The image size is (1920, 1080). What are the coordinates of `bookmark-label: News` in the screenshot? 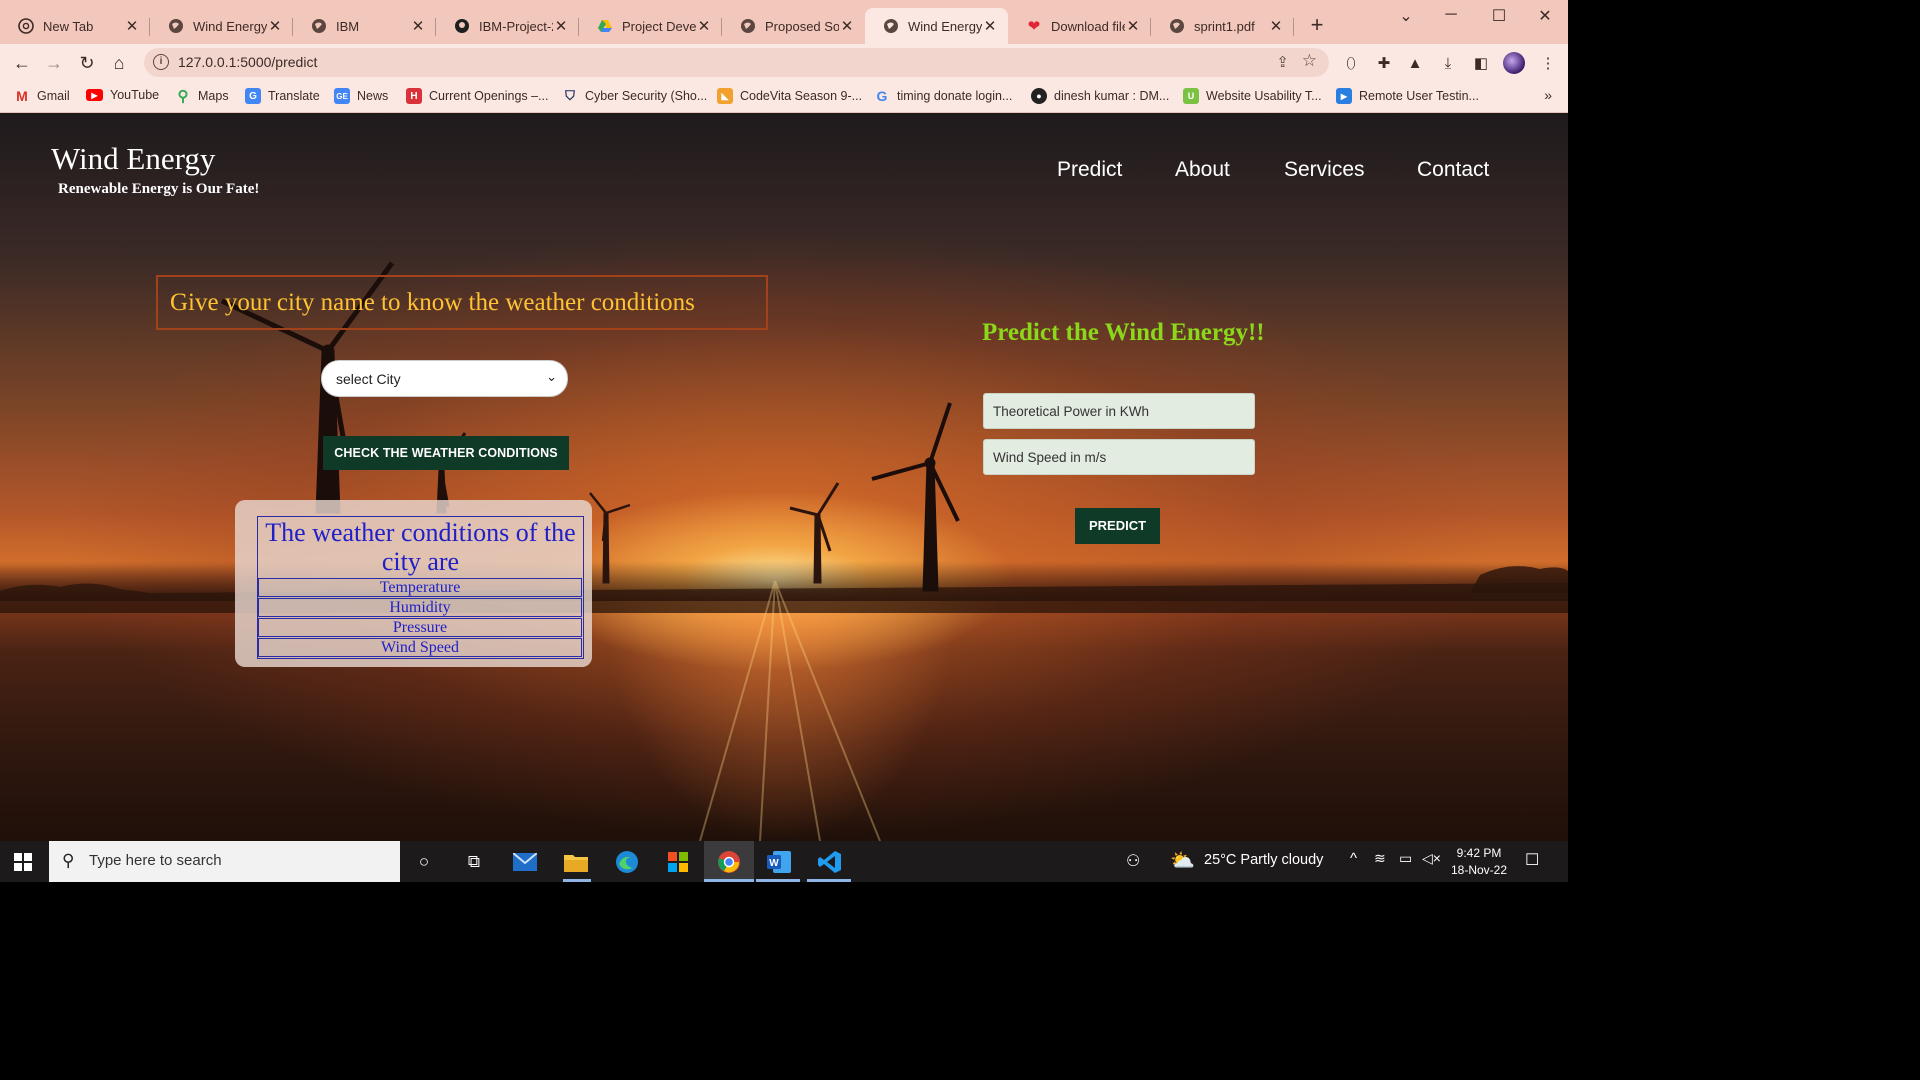 It's located at (373, 96).